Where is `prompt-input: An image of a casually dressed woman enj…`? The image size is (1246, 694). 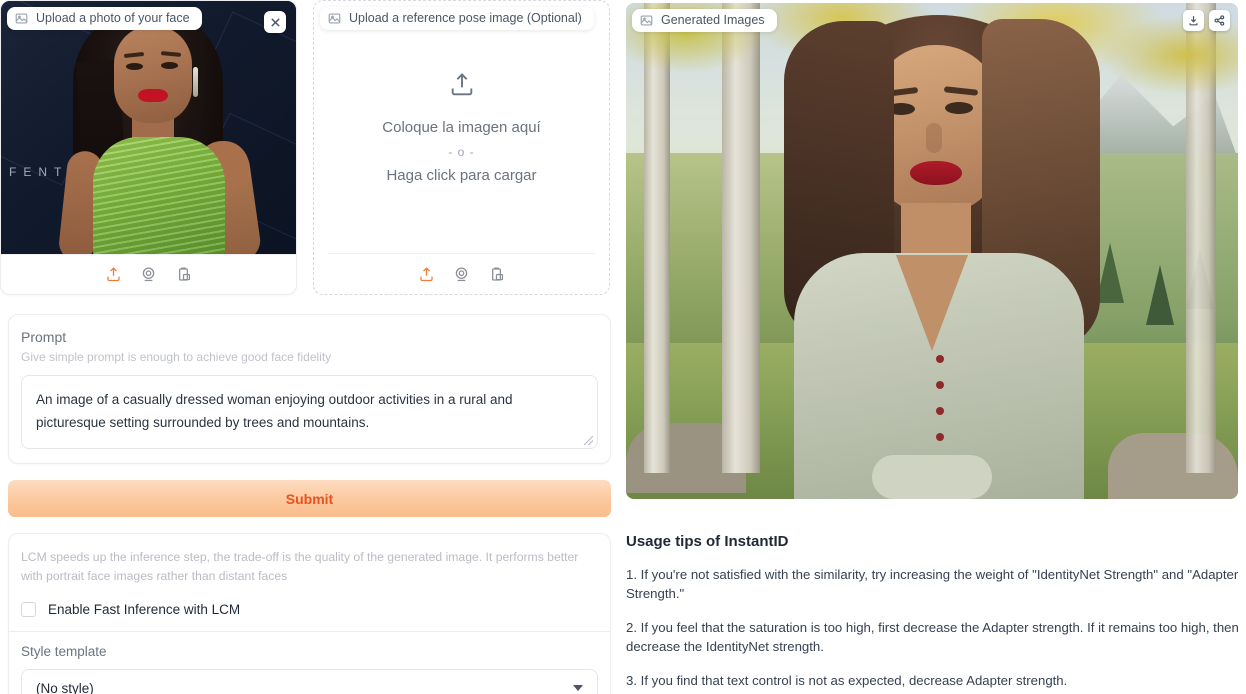
prompt-input: An image of a casually dressed woman enj… is located at coordinates (309, 412).